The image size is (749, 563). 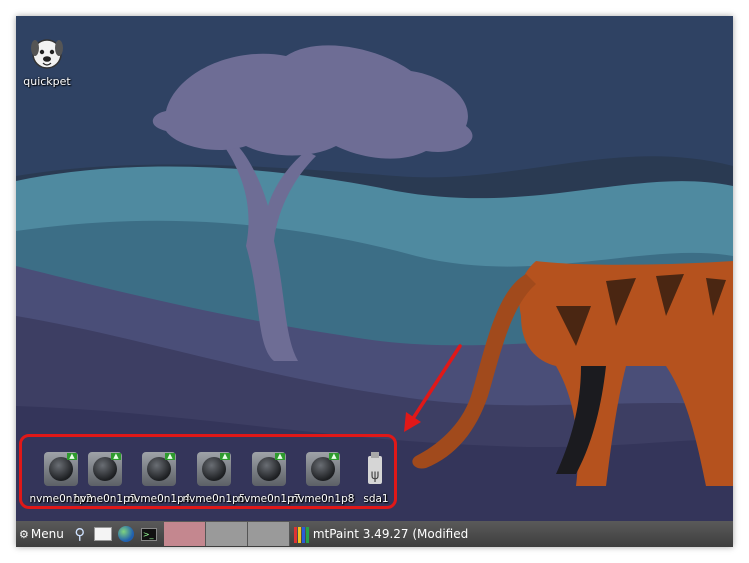 I want to click on taskbar: ⚙ Menu ⚲ >_ mtPaint 3.49.27 (Modified, so click(x=374, y=534).